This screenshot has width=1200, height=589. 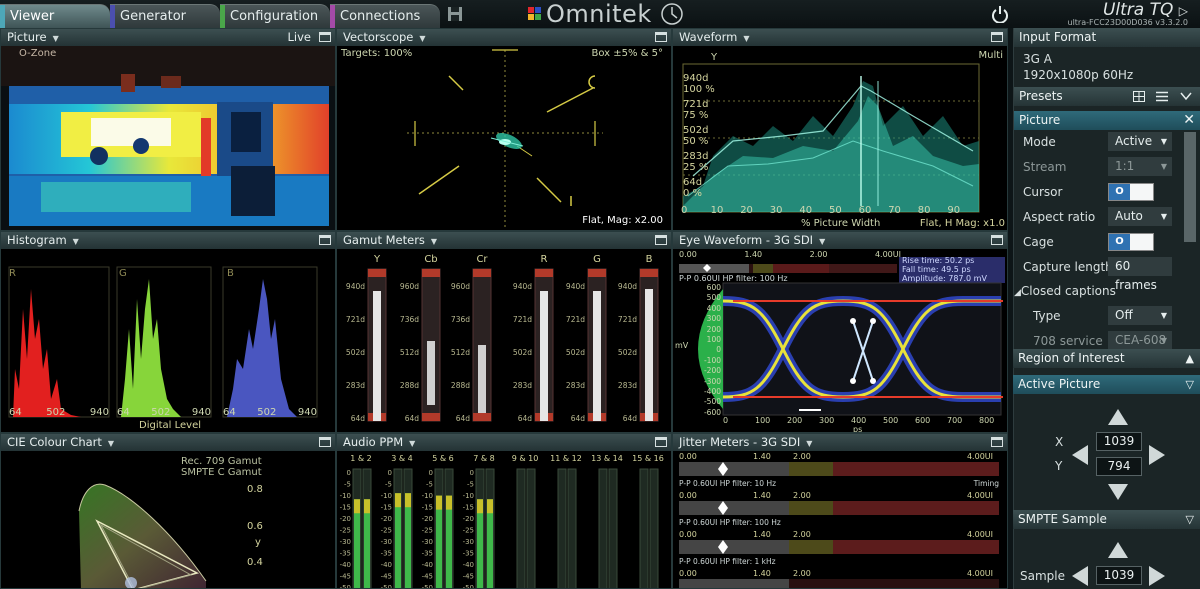 I want to click on eye-waveform-panel-header: Eye Waveform - 3G SDI ▼, so click(x=840, y=240).